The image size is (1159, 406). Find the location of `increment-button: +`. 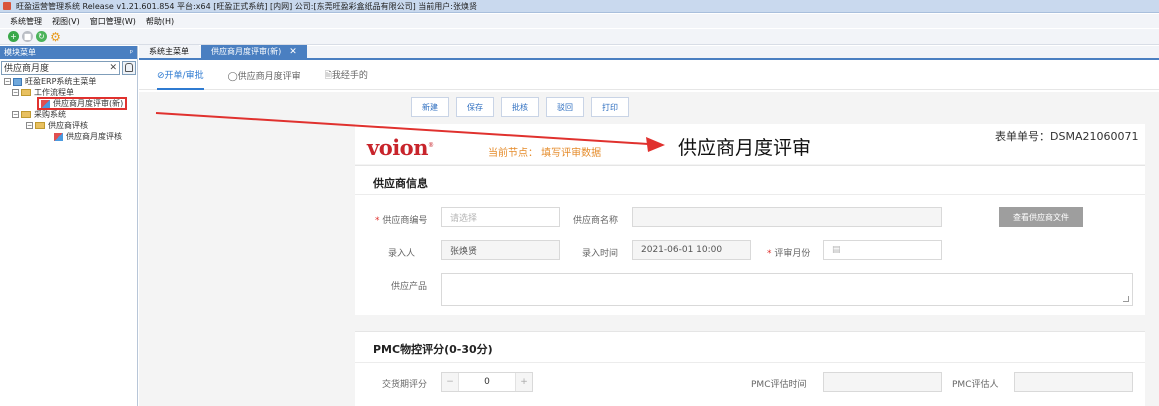

increment-button: + is located at coordinates (524, 382).